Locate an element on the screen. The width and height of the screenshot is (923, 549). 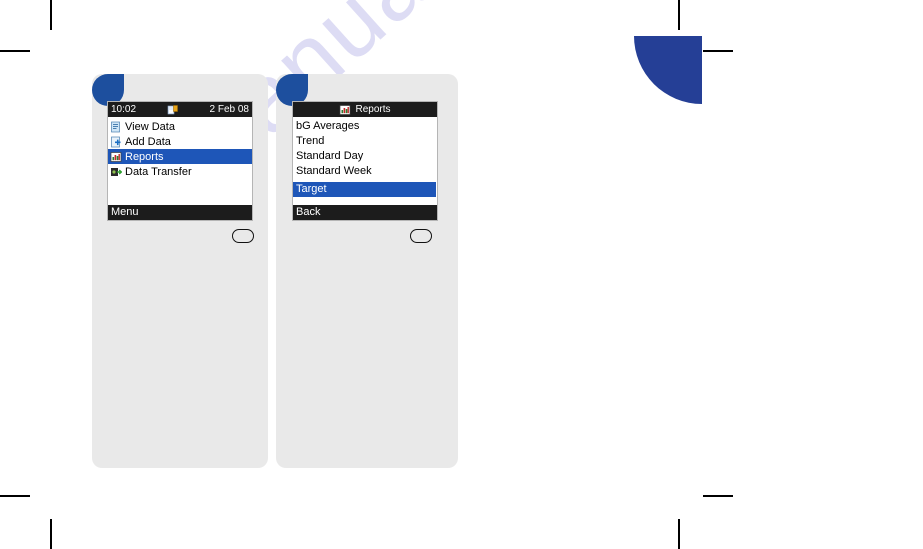
title-bar: Reports is located at coordinates (365, 109).